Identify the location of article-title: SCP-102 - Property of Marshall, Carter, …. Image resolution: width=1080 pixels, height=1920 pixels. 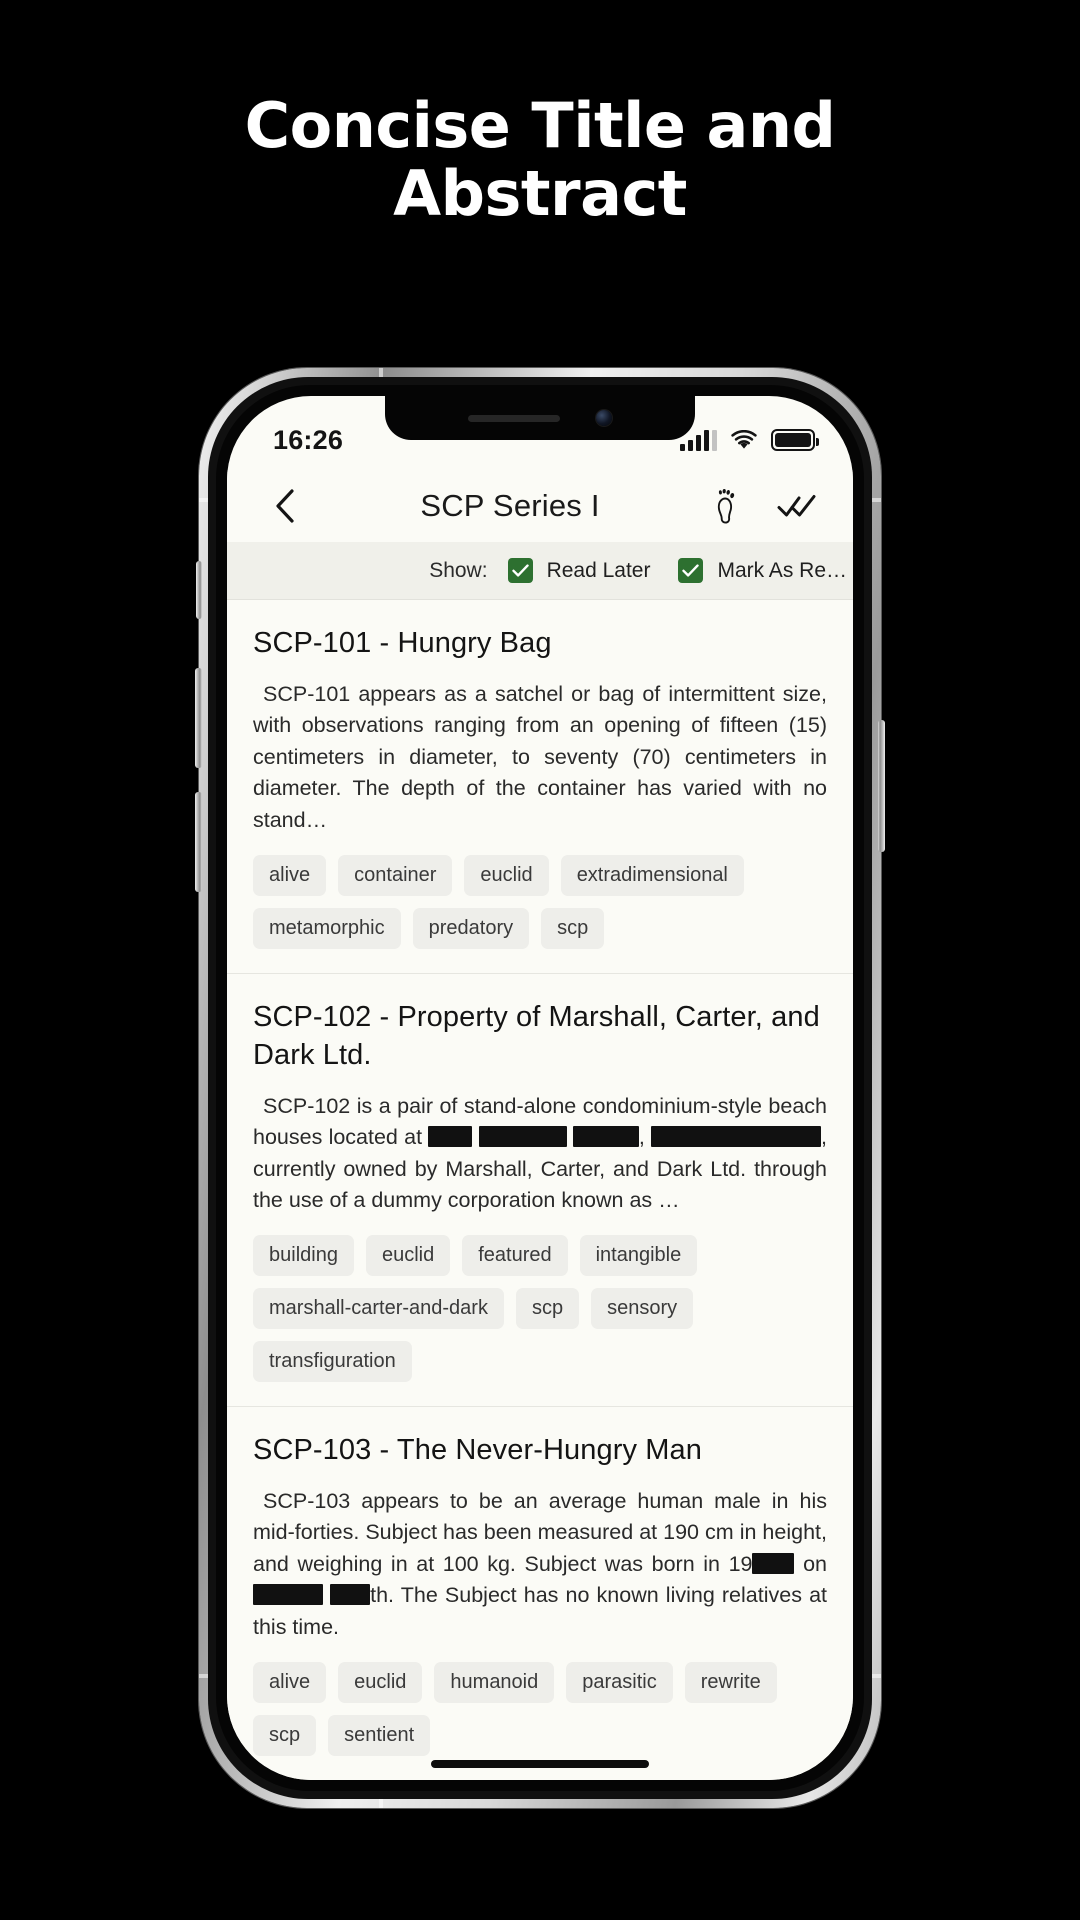
(536, 1036).